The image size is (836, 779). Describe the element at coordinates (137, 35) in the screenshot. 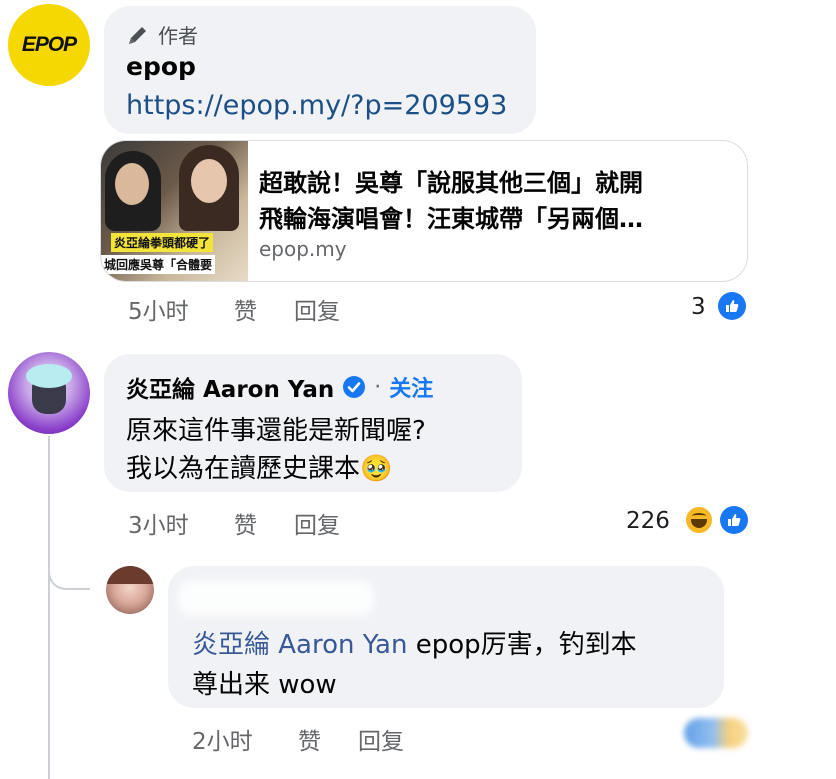

I see `pen-icon` at that location.